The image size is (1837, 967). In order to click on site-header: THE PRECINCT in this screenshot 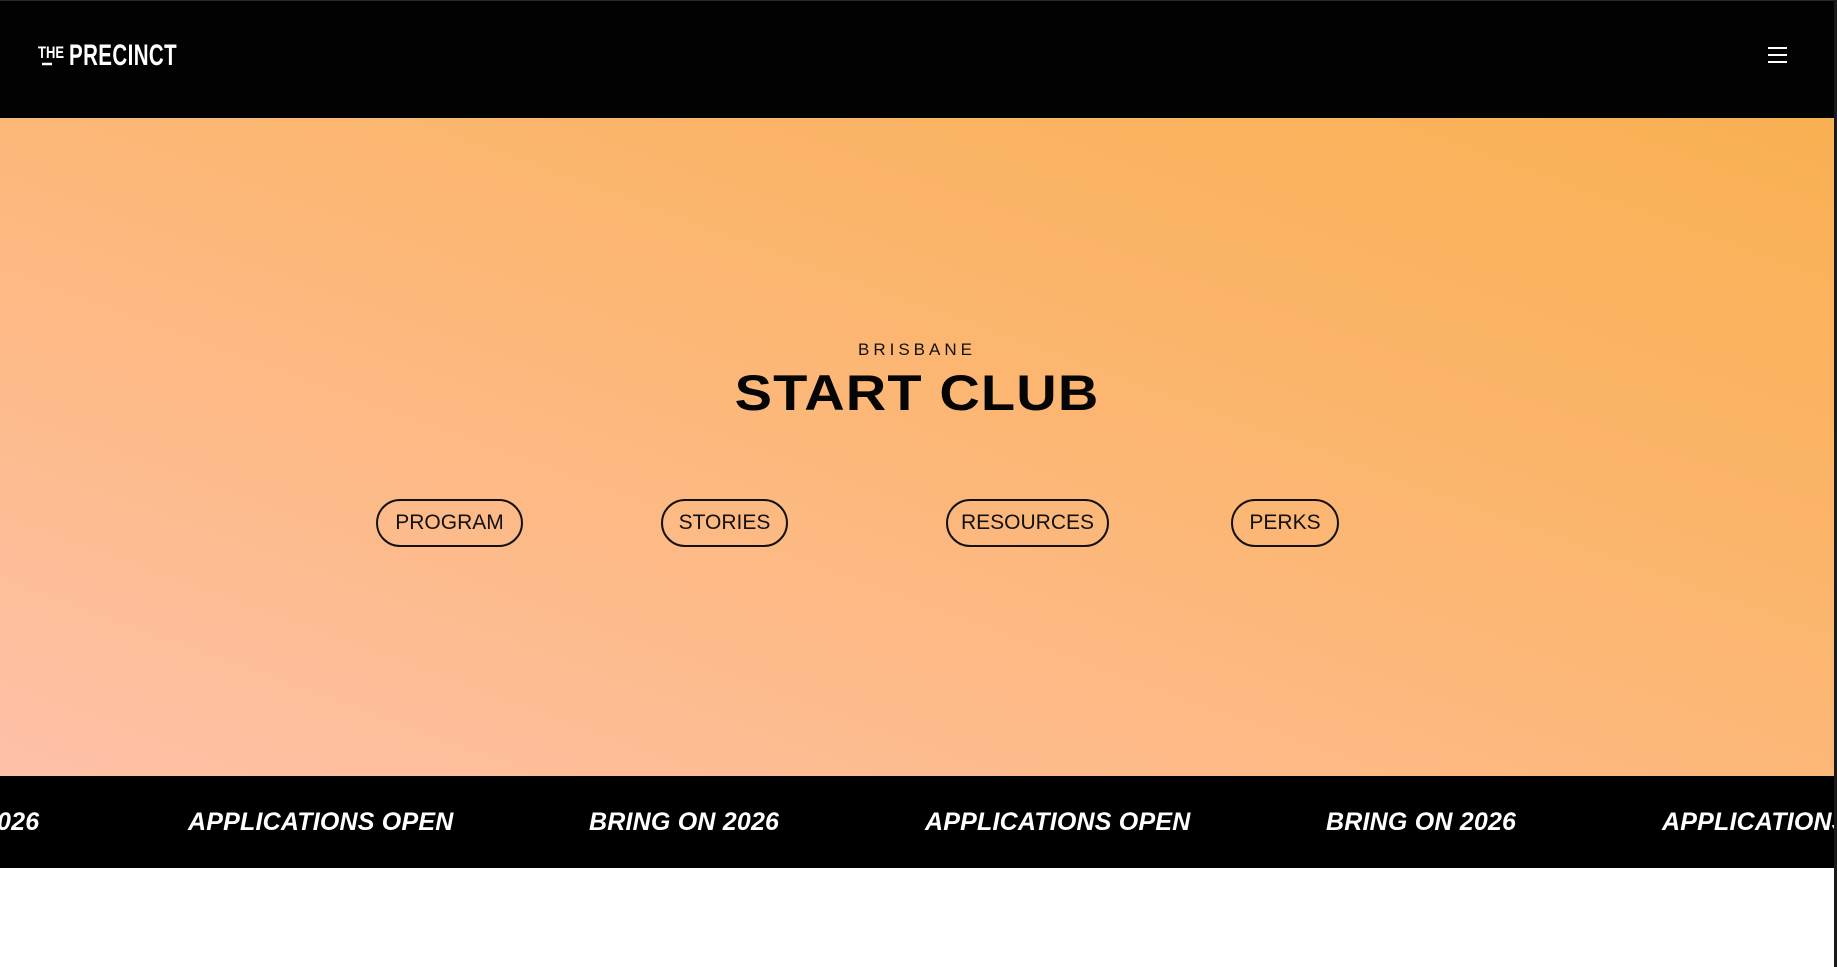, I will do `click(917, 59)`.